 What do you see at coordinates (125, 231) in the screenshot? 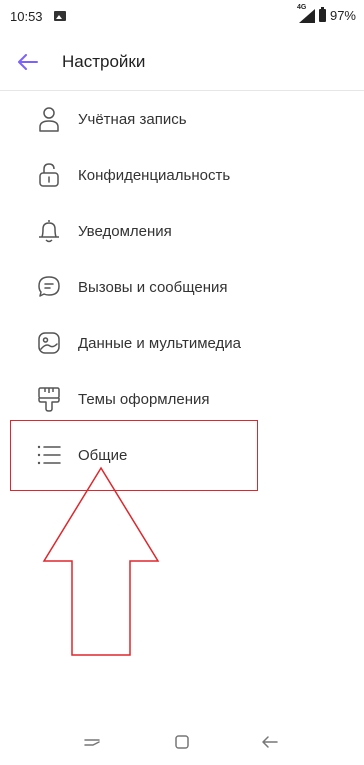
I see `settings-item-label: Уведомления` at bounding box center [125, 231].